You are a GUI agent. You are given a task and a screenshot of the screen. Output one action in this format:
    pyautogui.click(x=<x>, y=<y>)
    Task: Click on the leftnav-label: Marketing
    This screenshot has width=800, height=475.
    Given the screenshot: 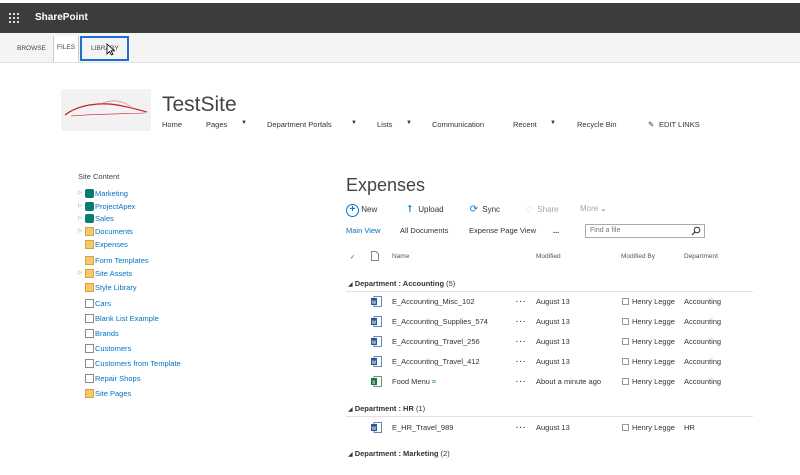 What is the action you would take?
    pyautogui.click(x=111, y=193)
    